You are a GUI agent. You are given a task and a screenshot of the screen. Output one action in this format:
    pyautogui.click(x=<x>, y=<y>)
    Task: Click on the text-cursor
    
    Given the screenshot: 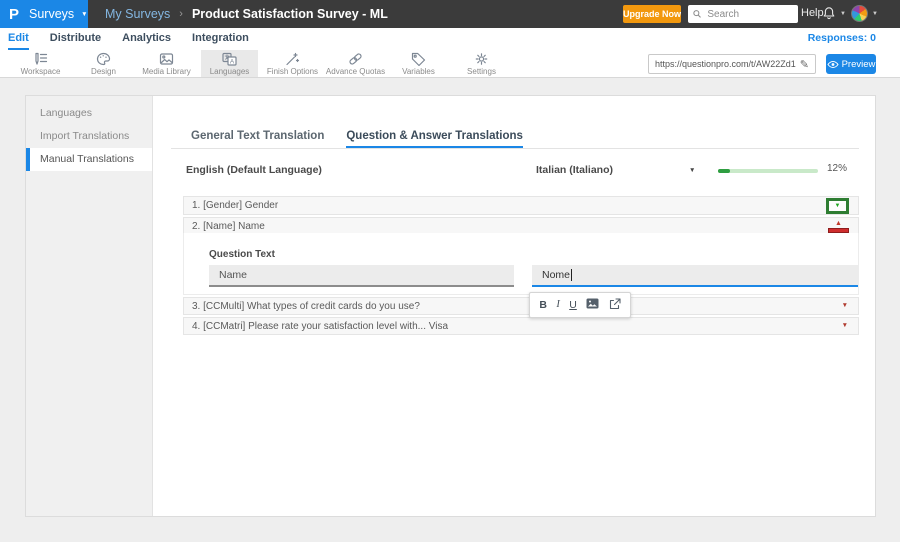 What is the action you would take?
    pyautogui.click(x=572, y=275)
    